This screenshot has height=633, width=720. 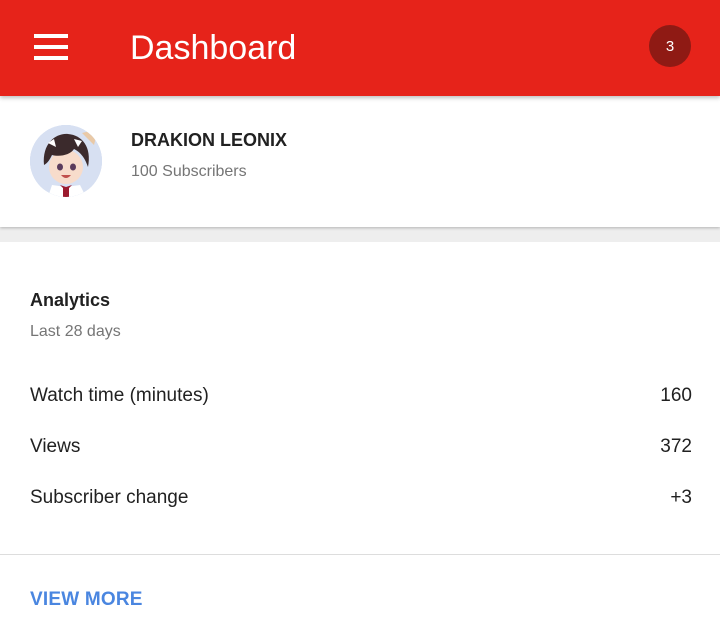 I want to click on page-title: Dashboard, so click(x=213, y=48).